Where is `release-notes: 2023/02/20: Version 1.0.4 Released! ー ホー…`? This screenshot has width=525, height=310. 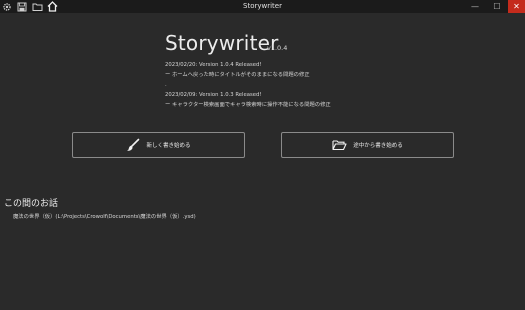 release-notes: 2023/02/20: Version 1.0.4 Released! ー ホー… is located at coordinates (248, 85).